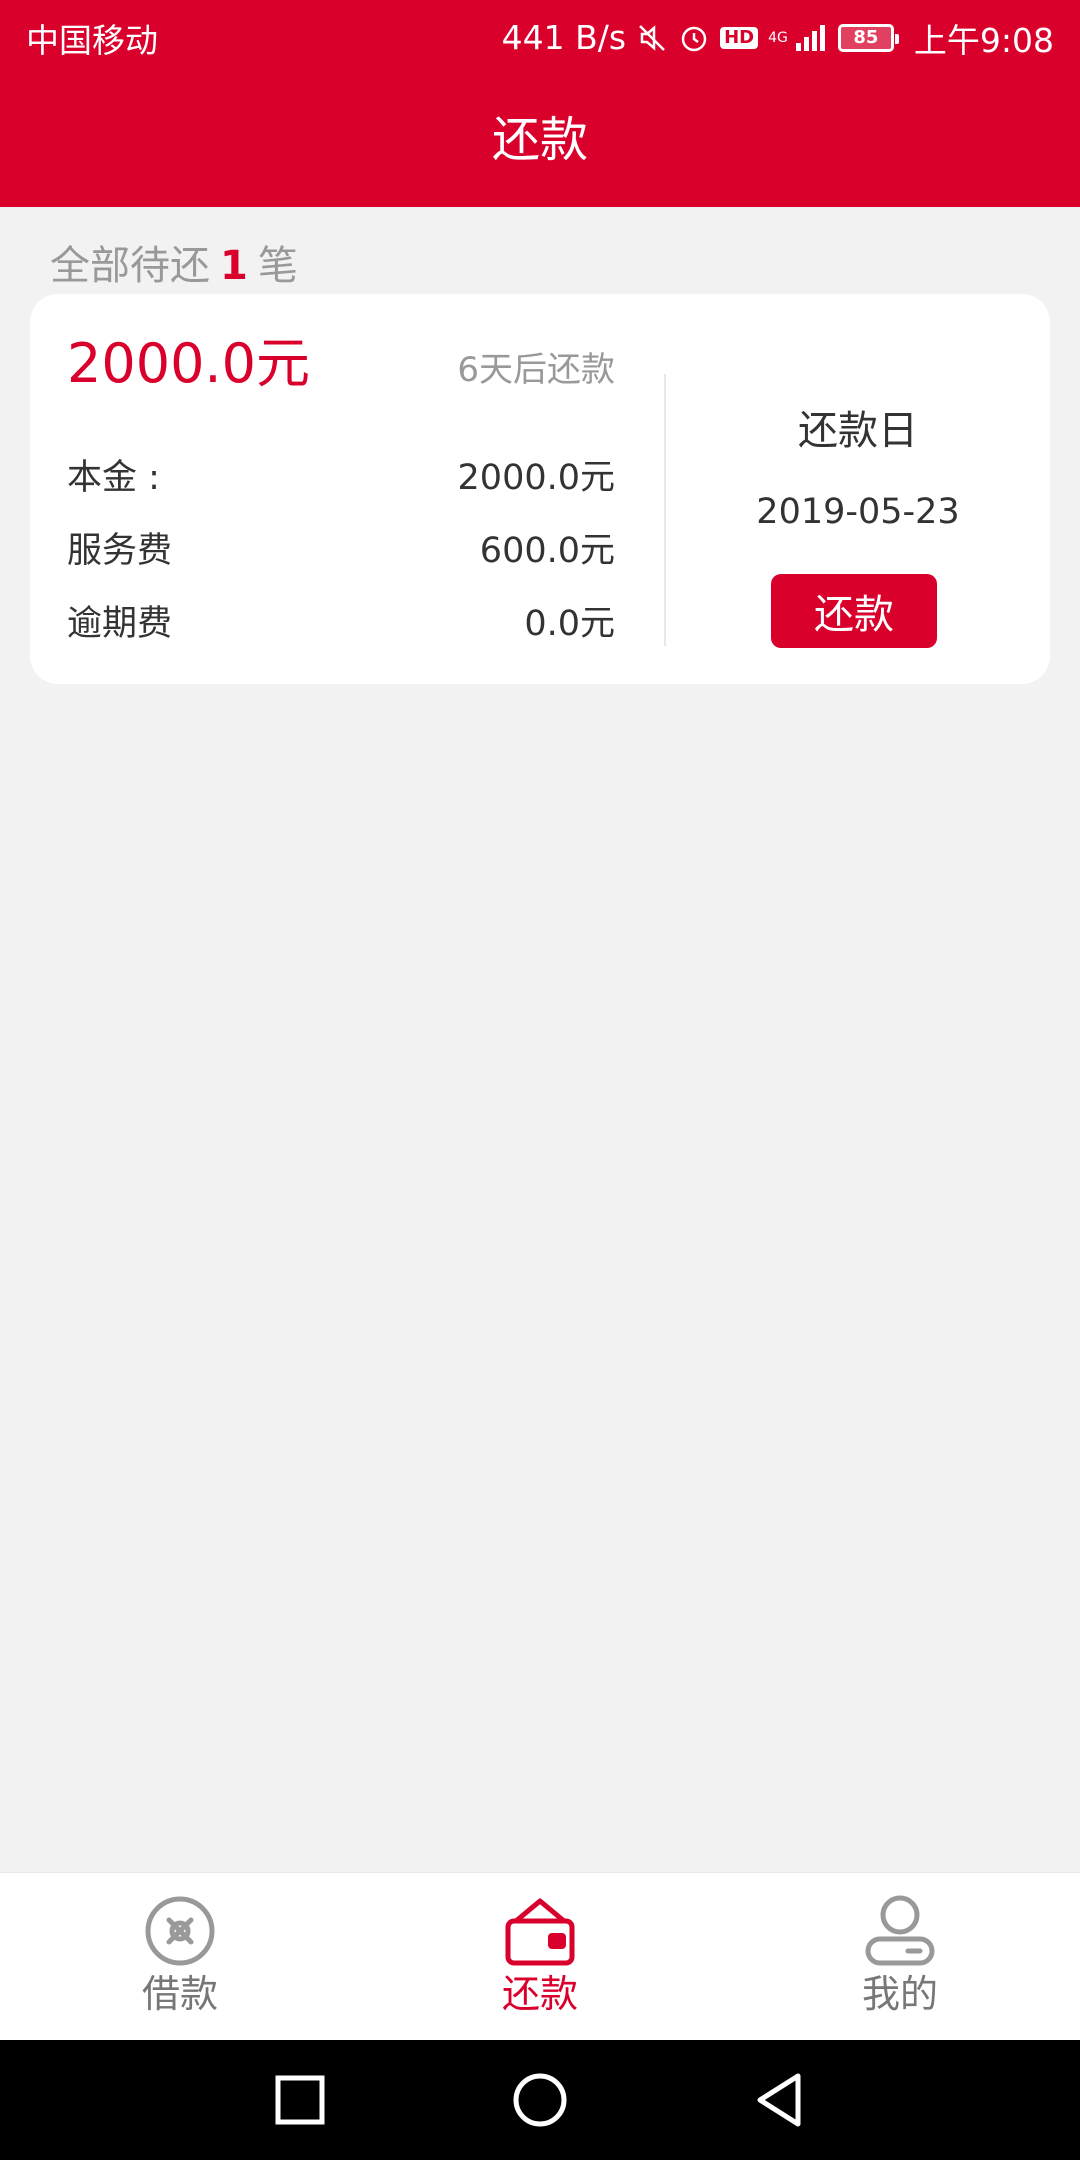 The width and height of the screenshot is (1080, 2160). I want to click on principal-row: 本金 : 2000.0元, so click(341, 478).